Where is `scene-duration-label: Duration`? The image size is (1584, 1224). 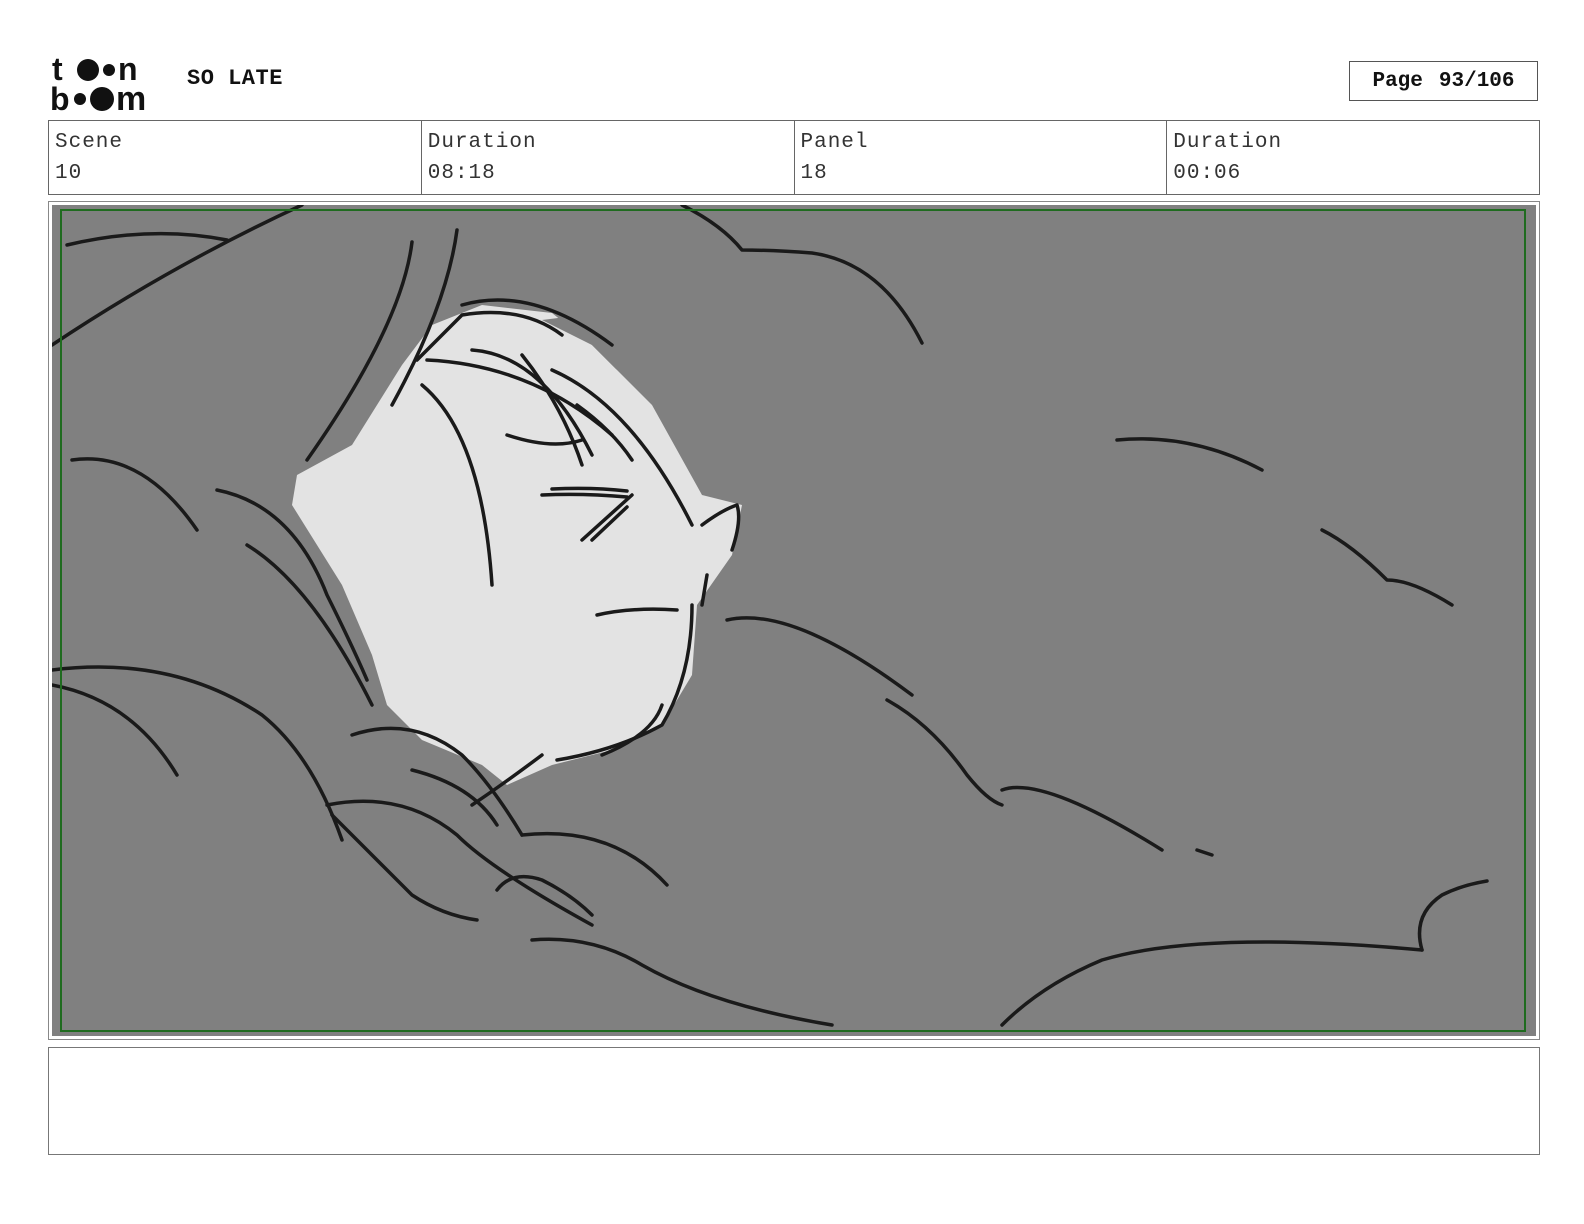
scene-duration-label: Duration is located at coordinates (482, 142).